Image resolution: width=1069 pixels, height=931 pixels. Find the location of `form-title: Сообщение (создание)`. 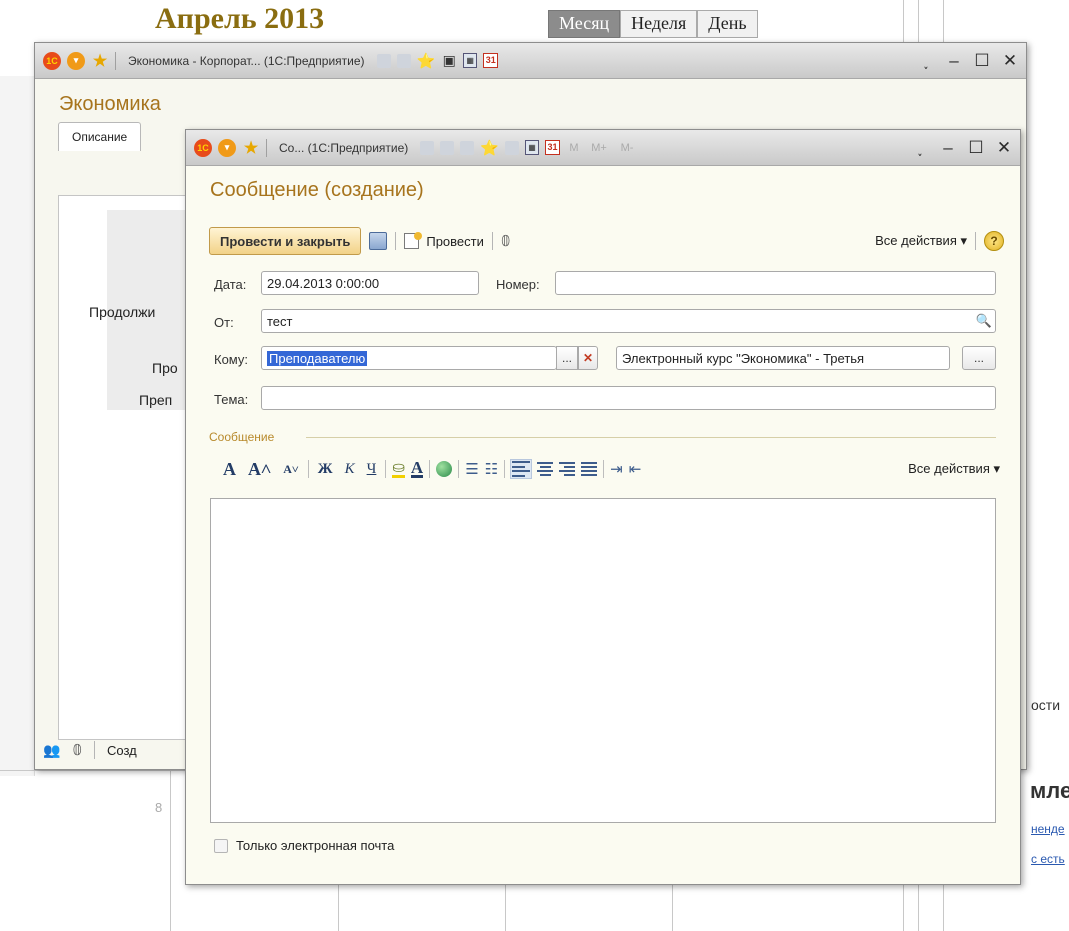

form-title: Сообщение (создание) is located at coordinates (317, 190).